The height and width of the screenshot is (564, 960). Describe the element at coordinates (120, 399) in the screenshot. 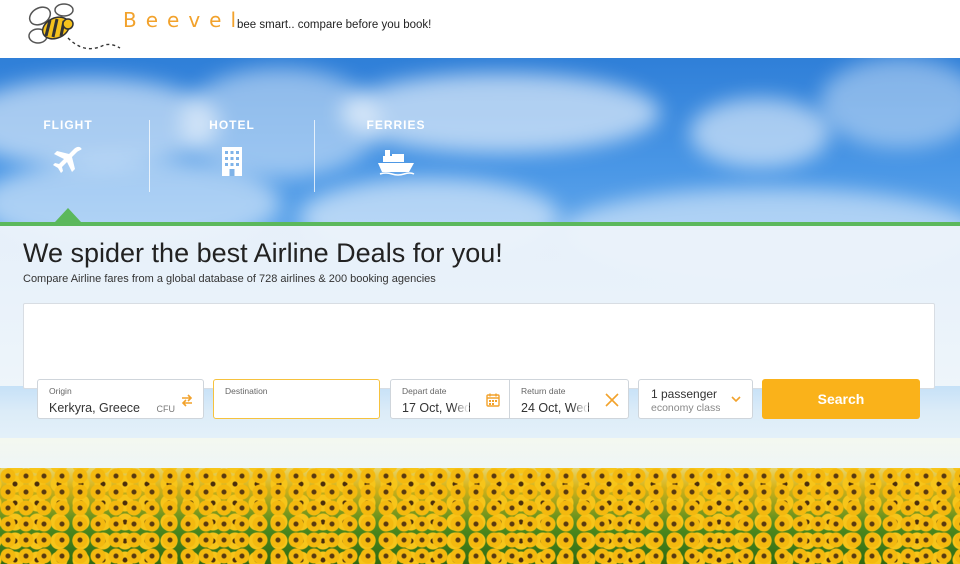

I see `origin-field: Origin Kerkyra, Greece CFU` at that location.